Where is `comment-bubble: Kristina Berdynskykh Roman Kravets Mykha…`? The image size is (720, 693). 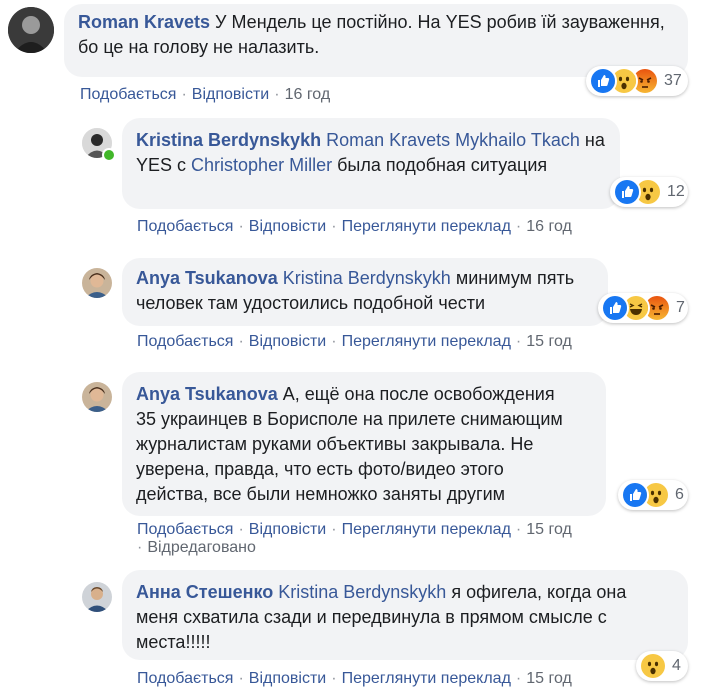
comment-bubble: Kristina Berdynskykh Roman Kravets Mykha… is located at coordinates (371, 163).